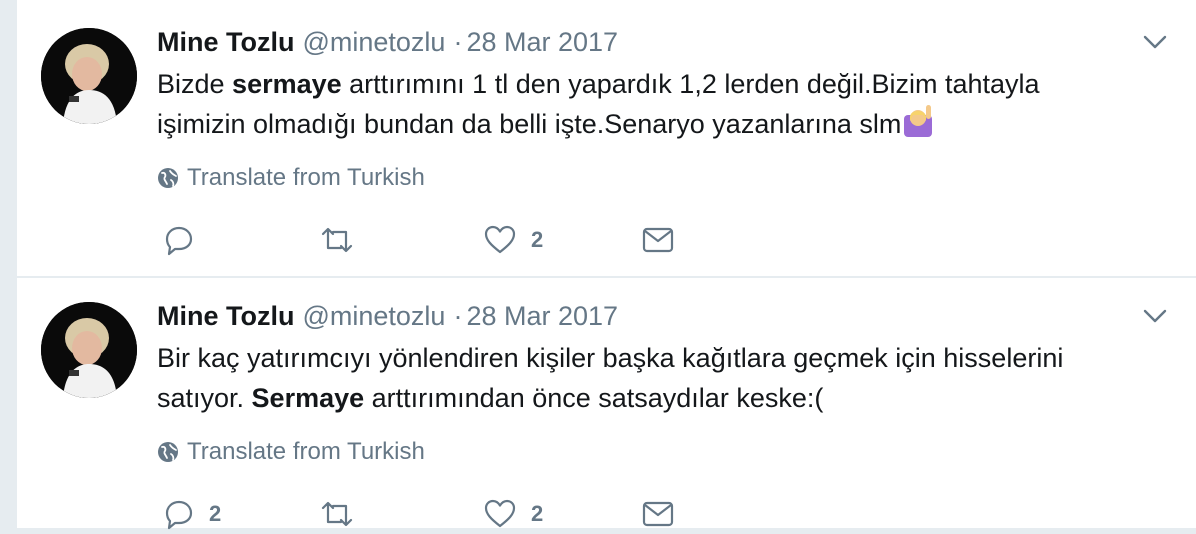 The image size is (1196, 534). What do you see at coordinates (195, 84) in the screenshot?
I see `tweet-text-part: Bizde` at bounding box center [195, 84].